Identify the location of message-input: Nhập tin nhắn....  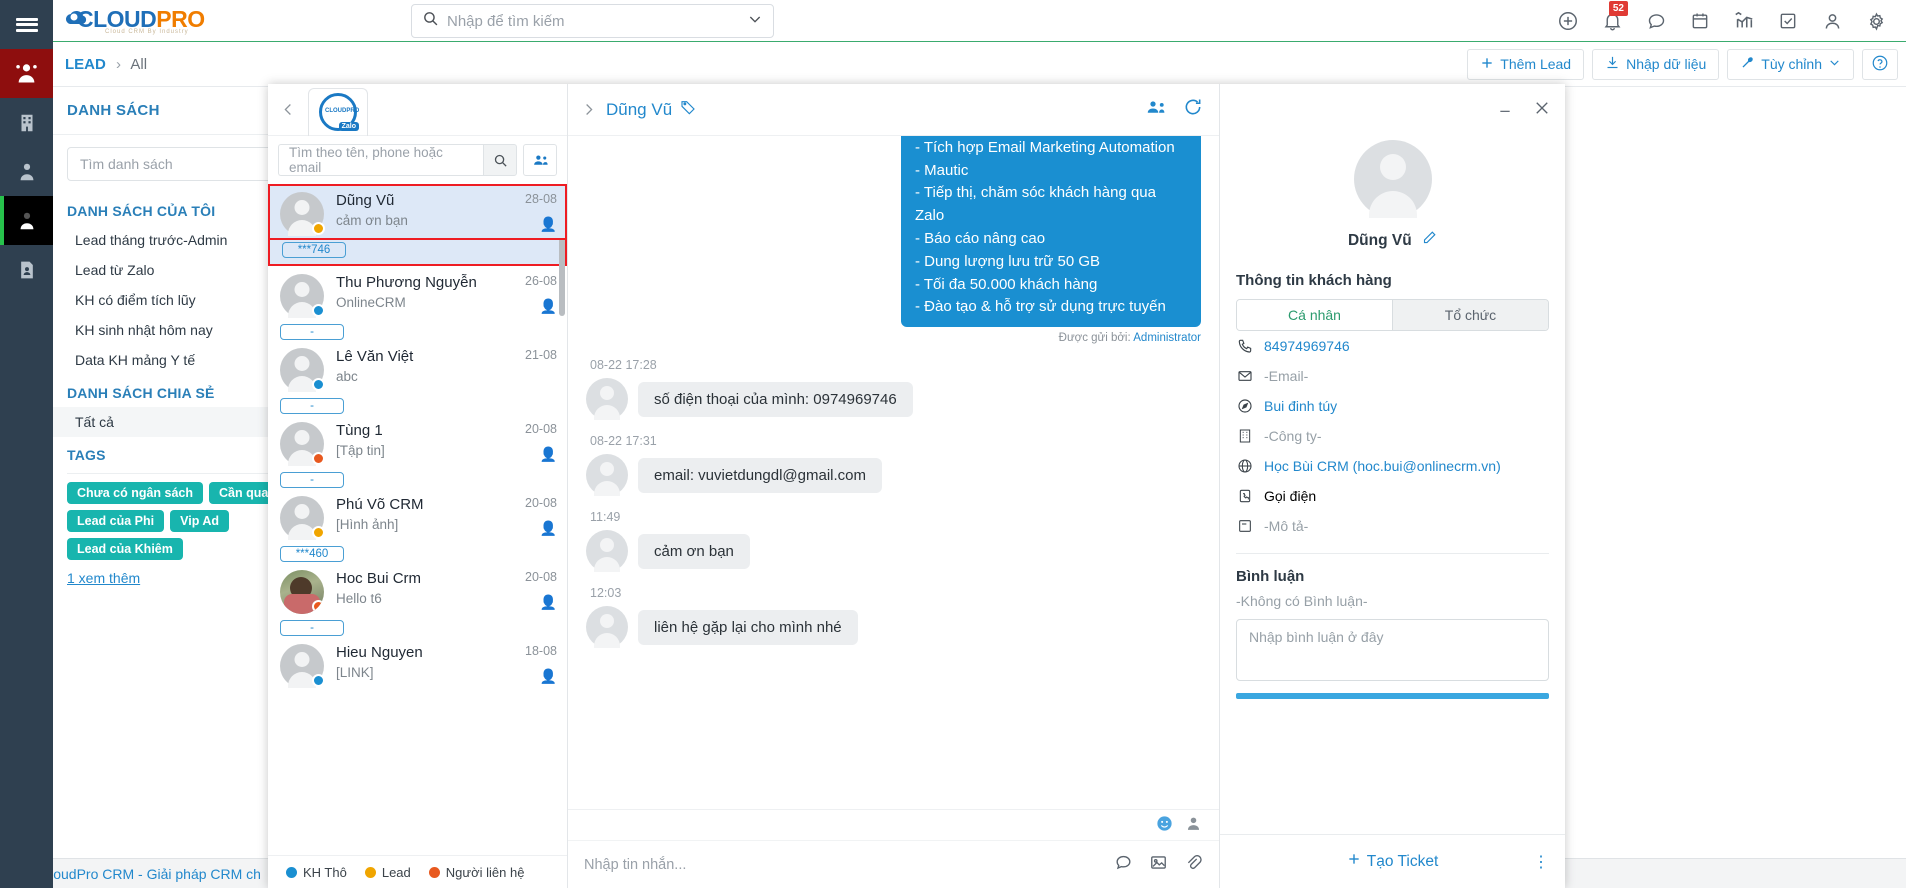
(893, 864).